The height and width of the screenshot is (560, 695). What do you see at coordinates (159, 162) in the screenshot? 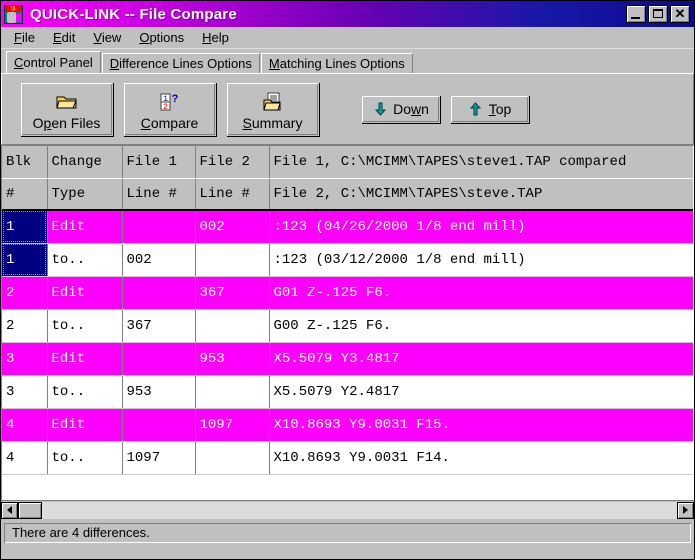
I see `header-file1: File 1` at bounding box center [159, 162].